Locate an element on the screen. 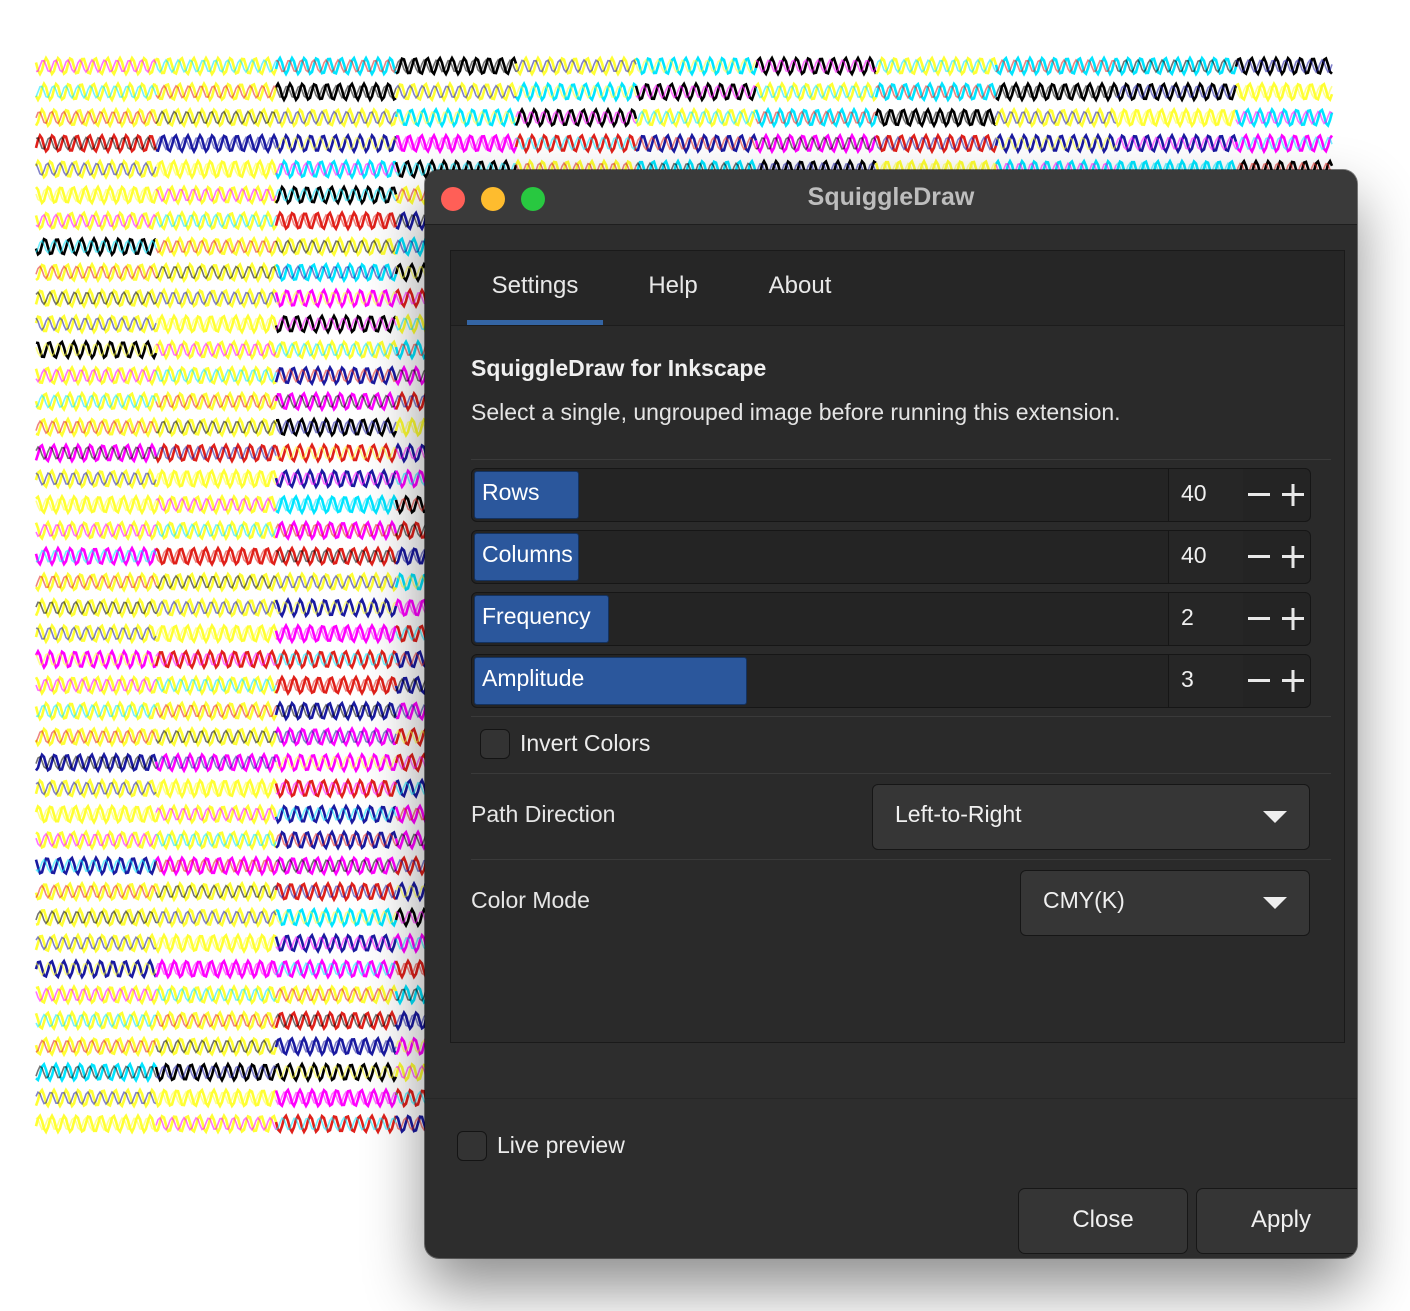 The height and width of the screenshot is (1311, 1410). amplitude-slider: Amplitude 3 is located at coordinates (891, 681).